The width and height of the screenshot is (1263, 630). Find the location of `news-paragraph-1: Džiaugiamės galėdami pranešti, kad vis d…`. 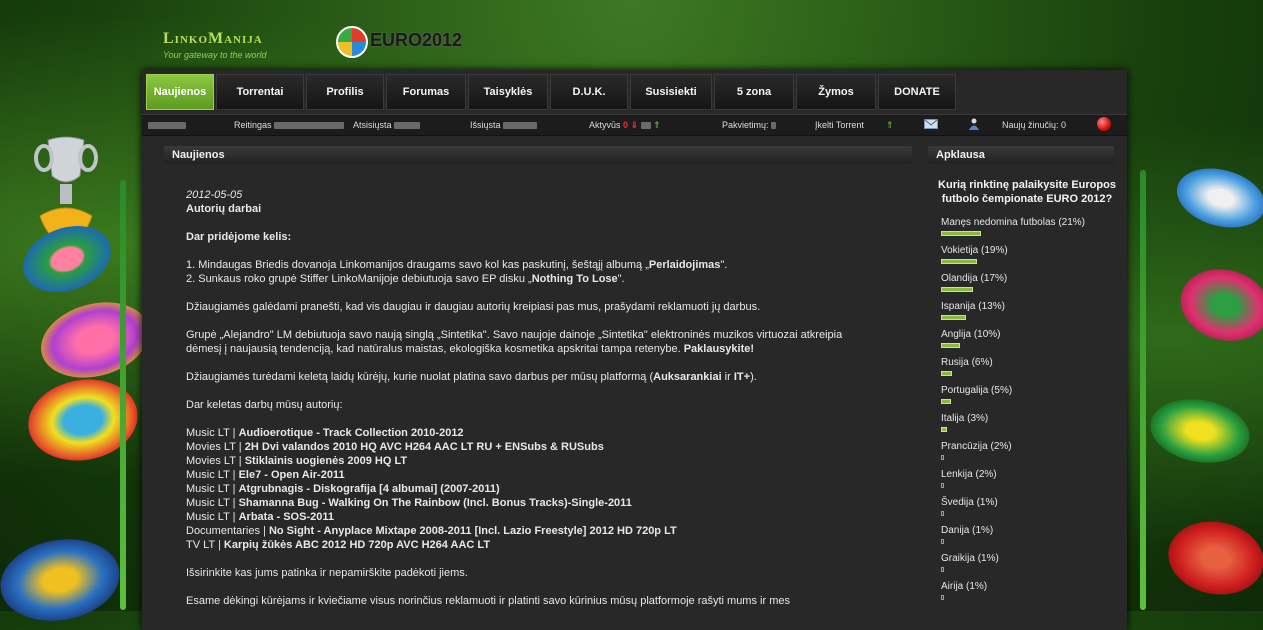

news-paragraph-1: Džiaugiamės galėdami pranešti, kad vis d… is located at coordinates (473, 307).